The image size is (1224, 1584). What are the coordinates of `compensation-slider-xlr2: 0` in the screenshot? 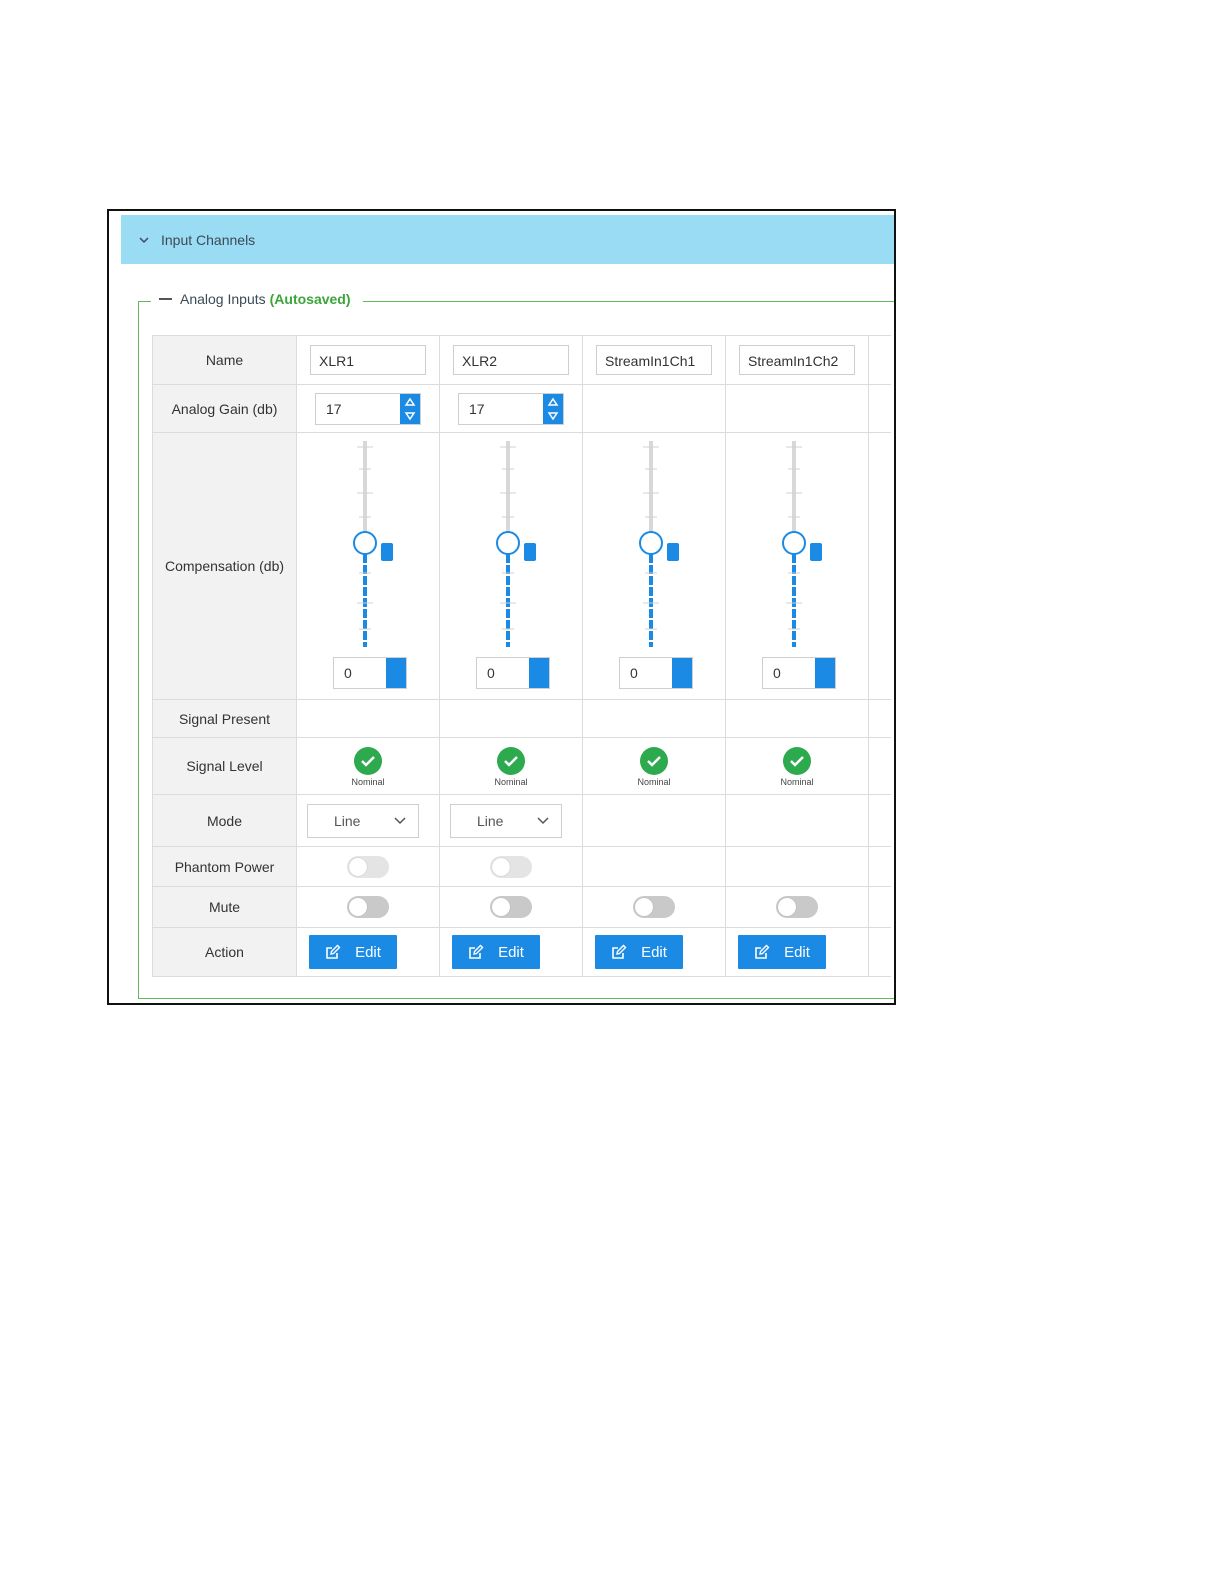 It's located at (511, 566).